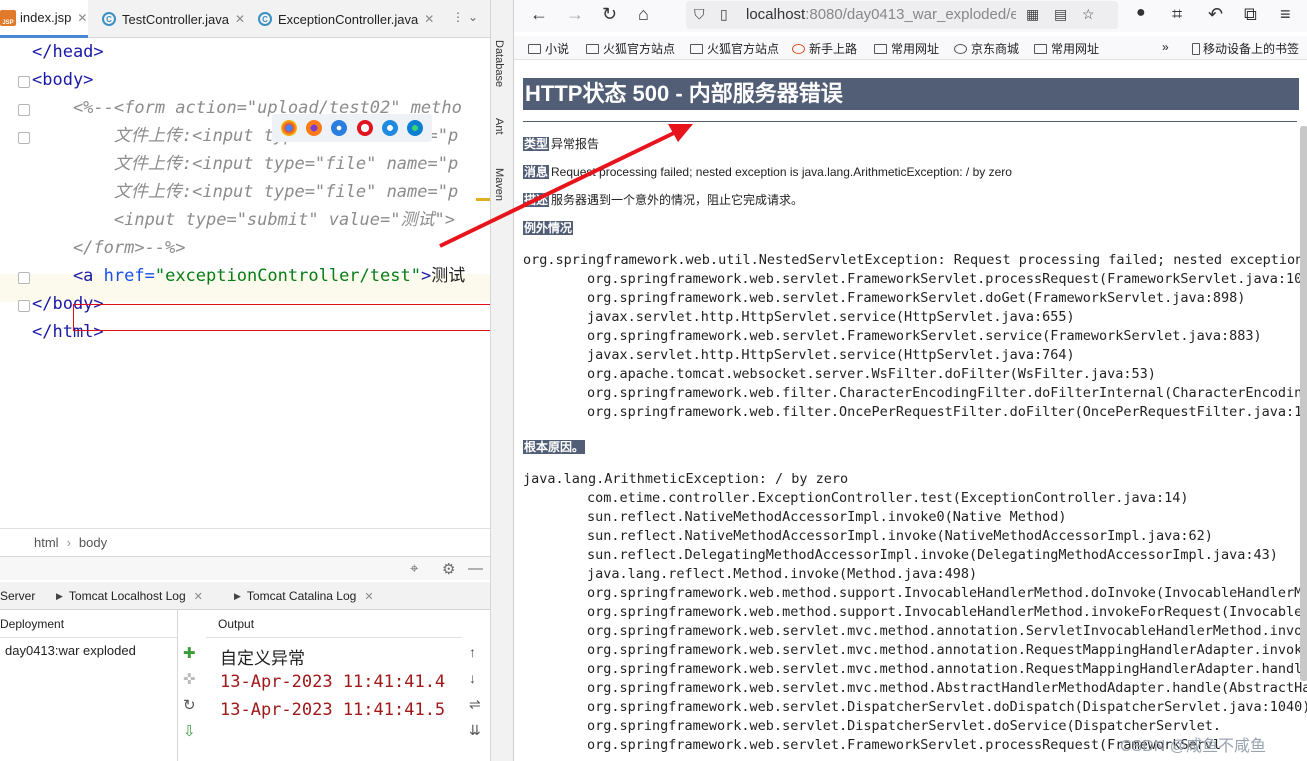 Image resolution: width=1307 pixels, height=761 pixels. What do you see at coordinates (554, 447) in the screenshot?
I see `root-cause-label: 根本原因。` at bounding box center [554, 447].